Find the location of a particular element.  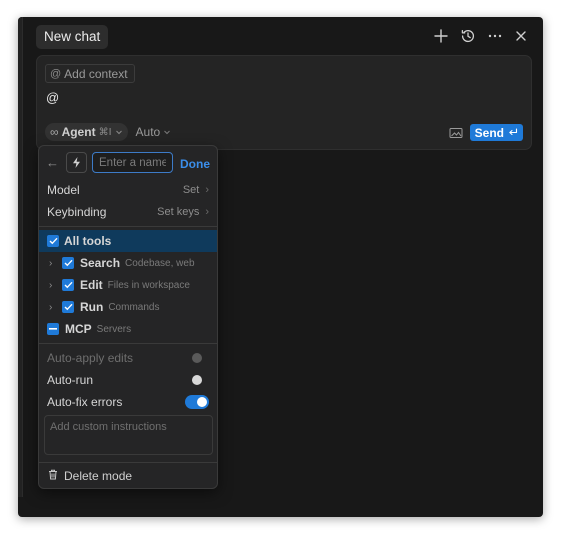

done-button: Done is located at coordinates (195, 164).